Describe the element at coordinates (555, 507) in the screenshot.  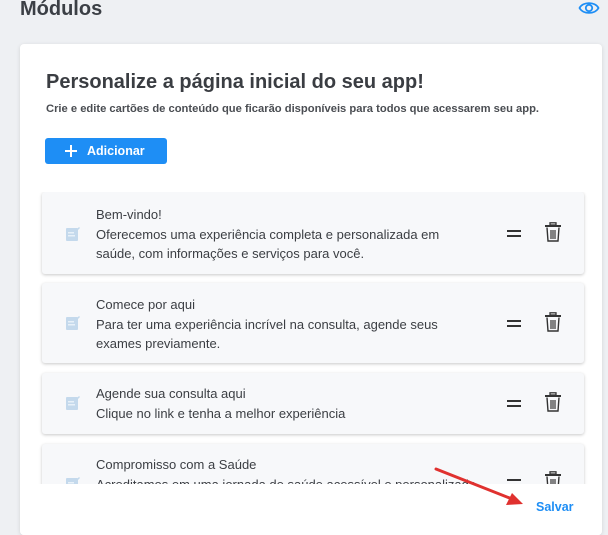
I see `save-button: Salvar` at that location.